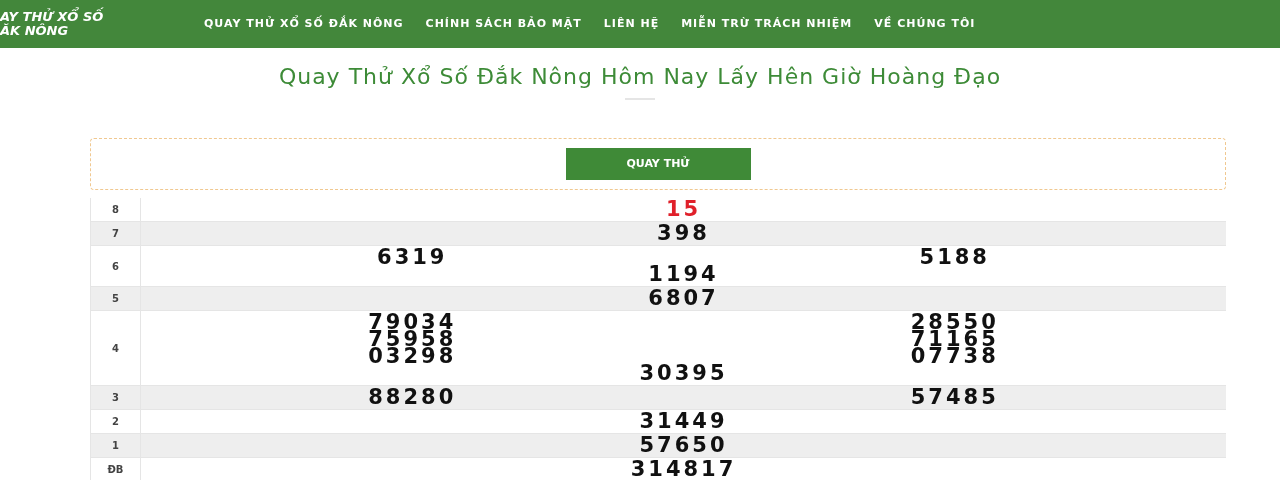  Describe the element at coordinates (115, 299) in the screenshot. I see `prize-label: 5` at that location.